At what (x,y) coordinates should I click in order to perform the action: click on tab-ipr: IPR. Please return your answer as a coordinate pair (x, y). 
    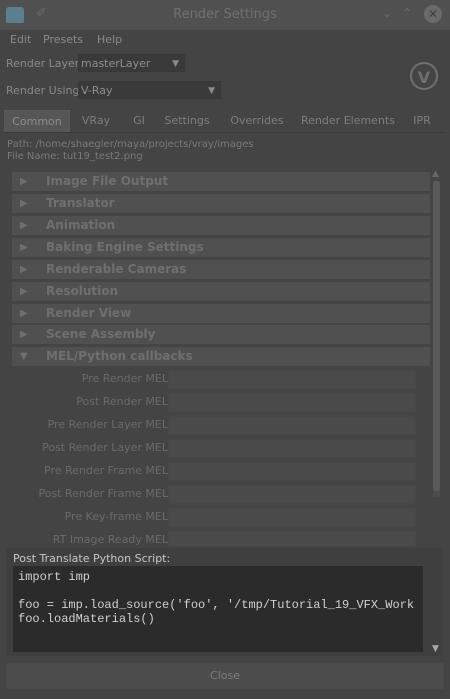
    Looking at the image, I should click on (422, 120).